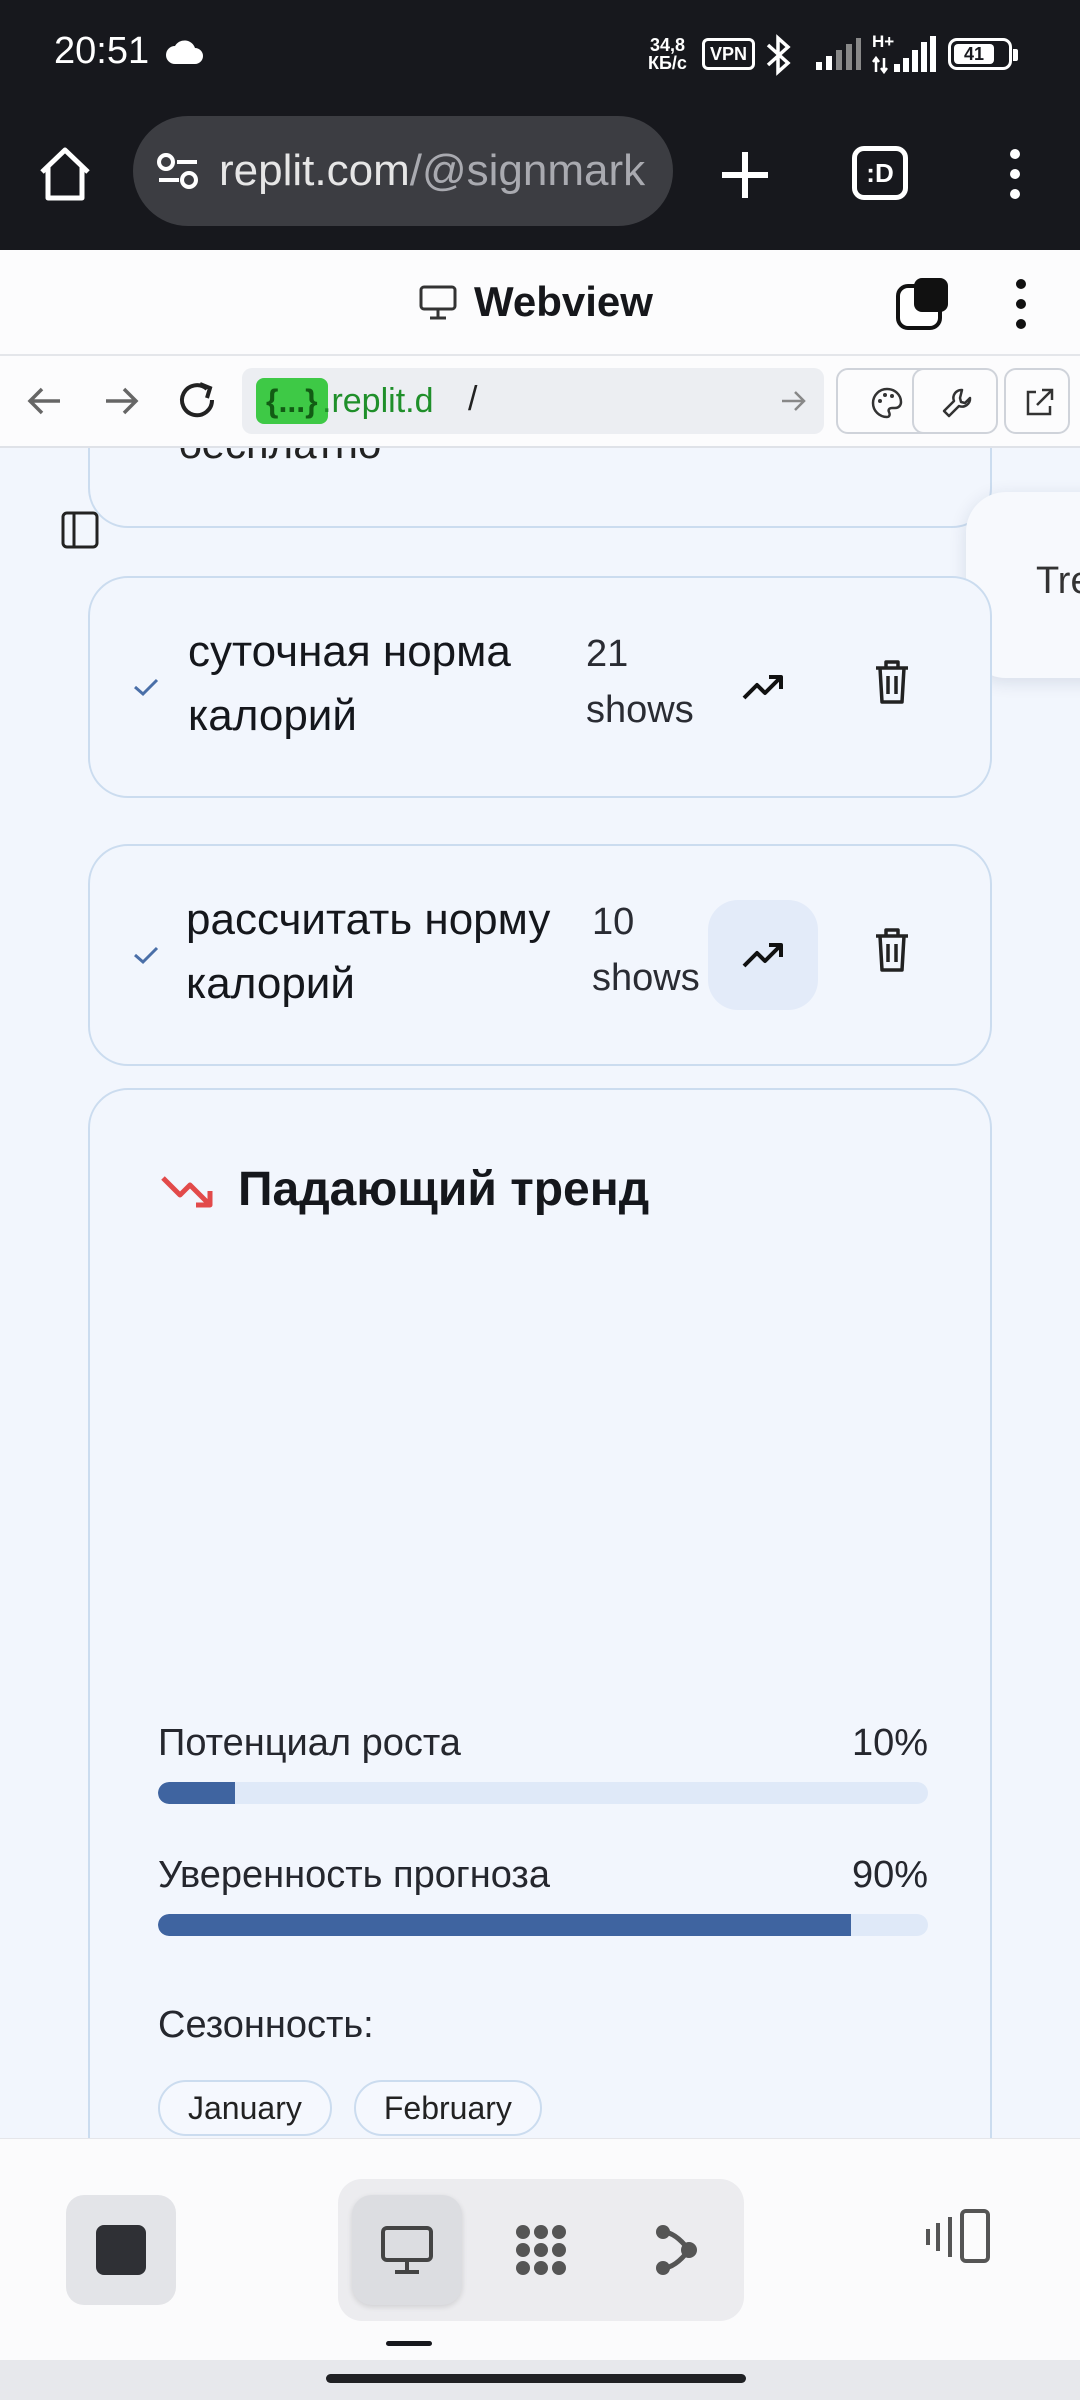 The width and height of the screenshot is (1080, 2400). I want to click on keyword-text: суточная норма калорий, so click(349, 683).